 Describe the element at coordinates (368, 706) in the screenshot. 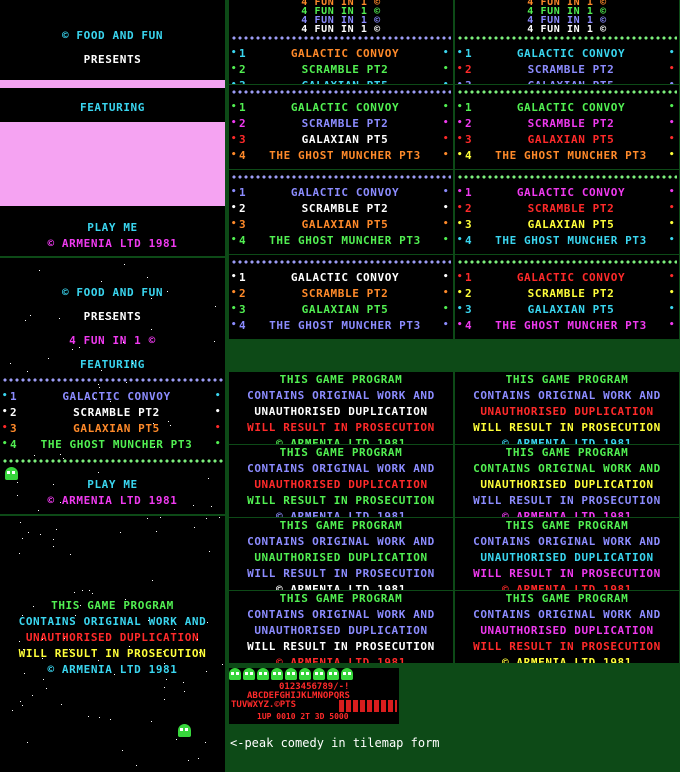

I see `tilemap-red-blocks` at that location.